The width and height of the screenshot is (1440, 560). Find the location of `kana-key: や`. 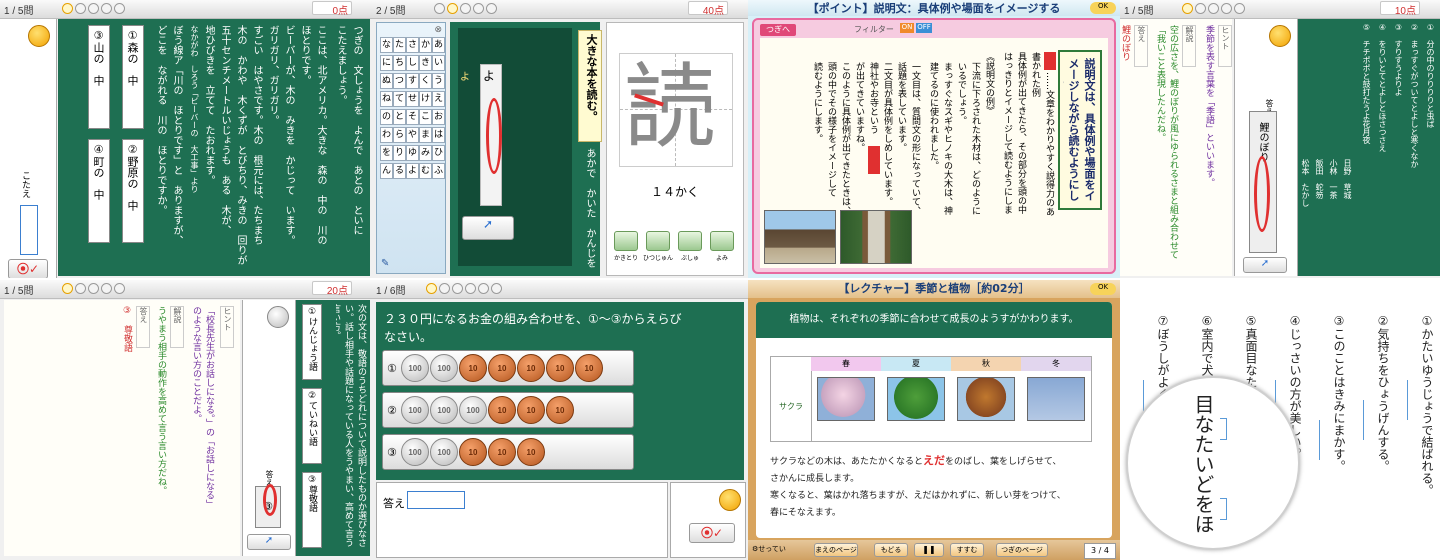

kana-key: や is located at coordinates (412, 135).